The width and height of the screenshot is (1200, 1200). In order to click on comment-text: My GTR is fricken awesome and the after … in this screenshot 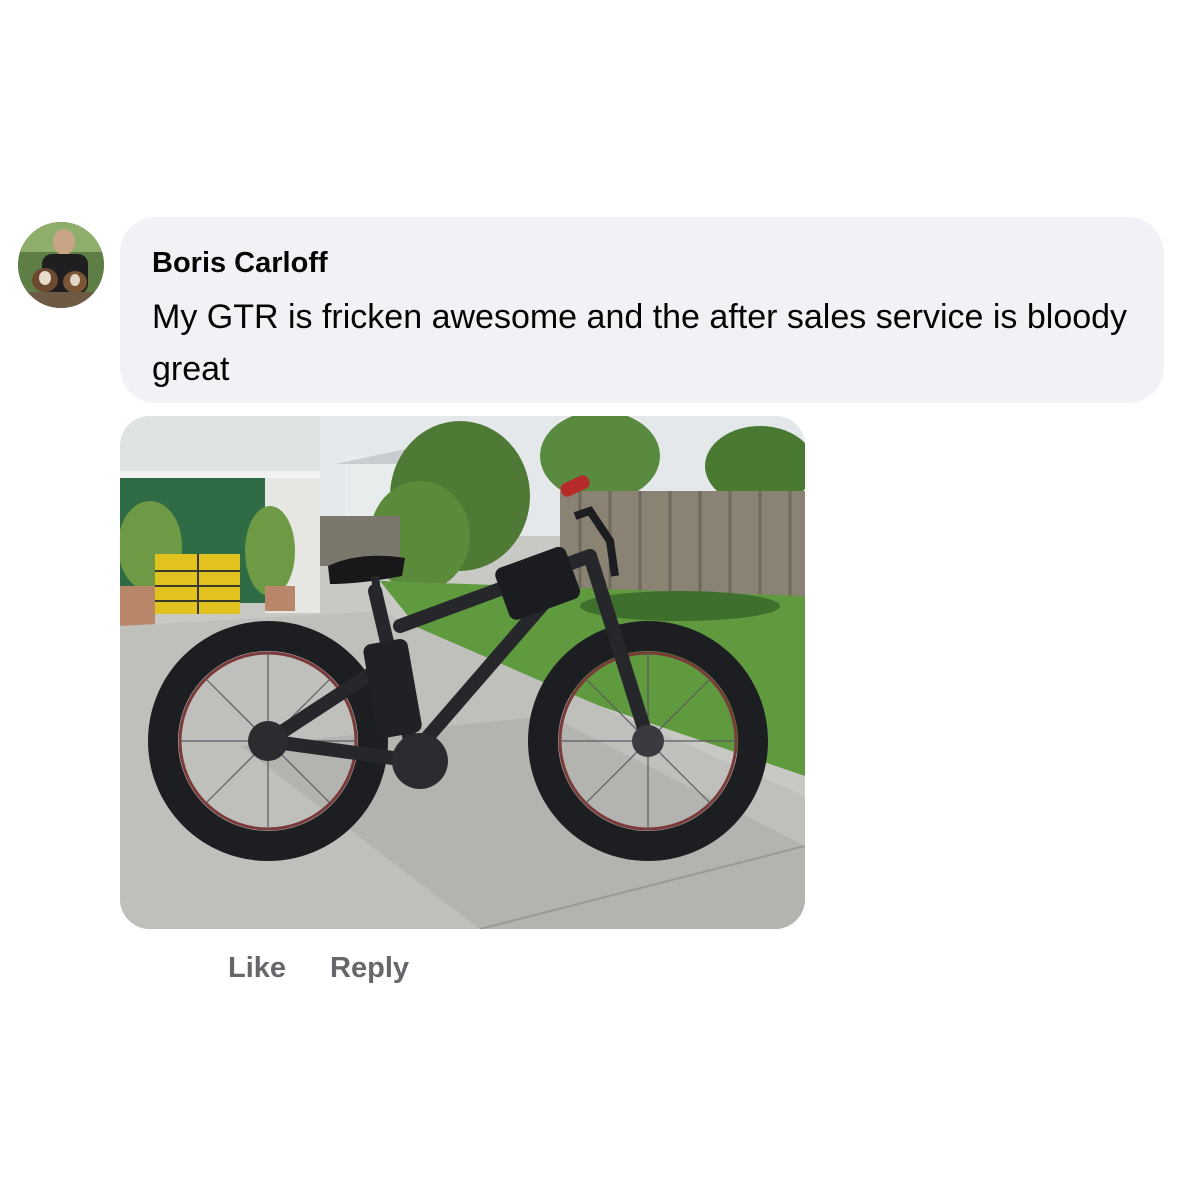, I will do `click(640, 343)`.